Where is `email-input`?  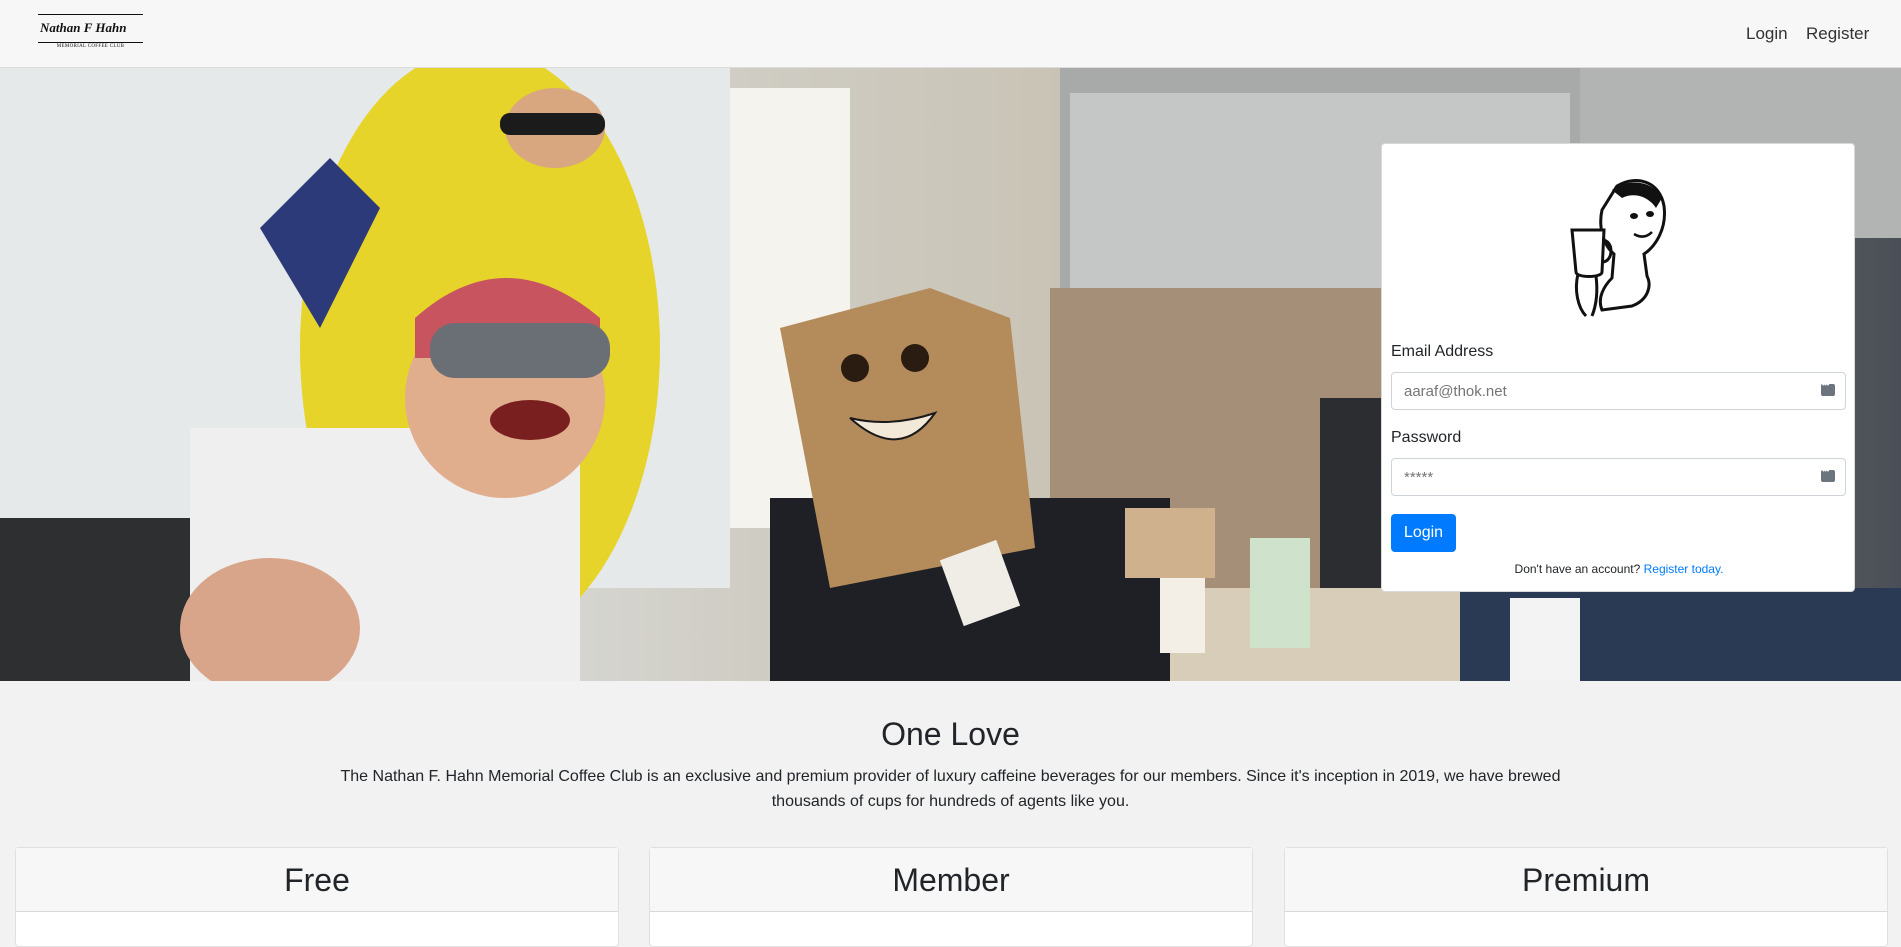
email-input is located at coordinates (1614, 391).